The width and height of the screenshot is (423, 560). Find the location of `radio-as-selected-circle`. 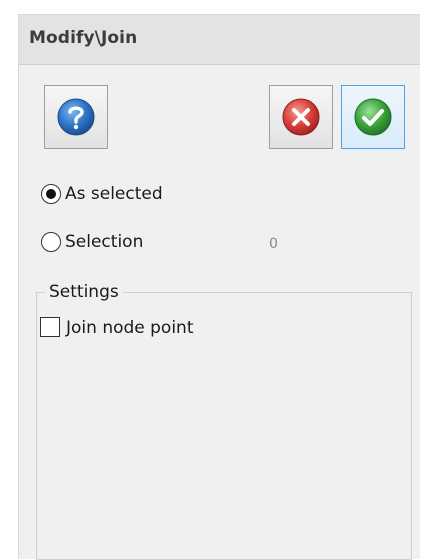

radio-as-selected-circle is located at coordinates (51, 194).